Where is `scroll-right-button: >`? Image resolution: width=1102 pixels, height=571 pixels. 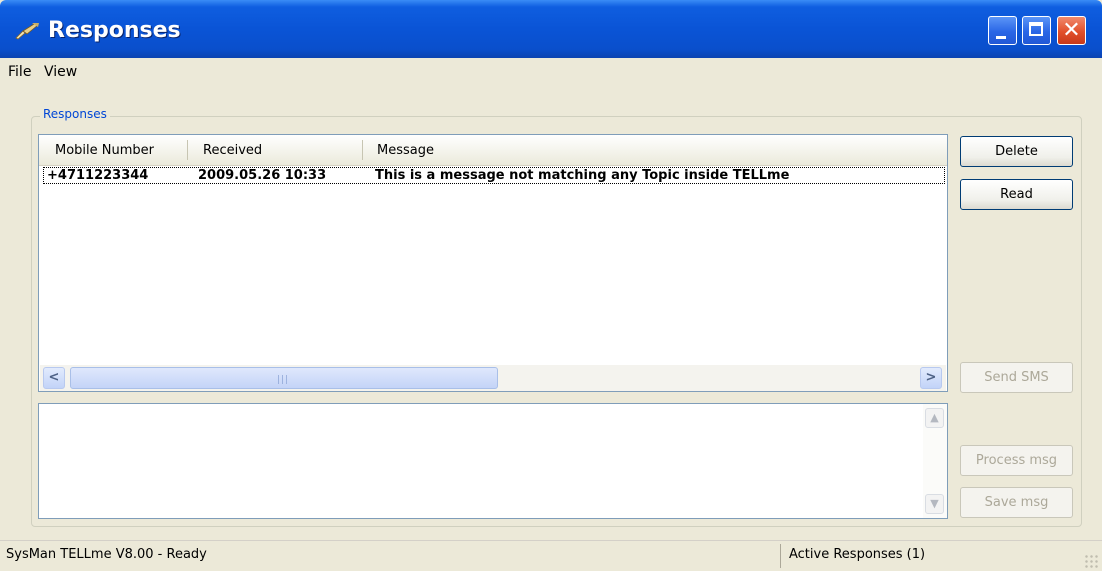 scroll-right-button: > is located at coordinates (931, 378).